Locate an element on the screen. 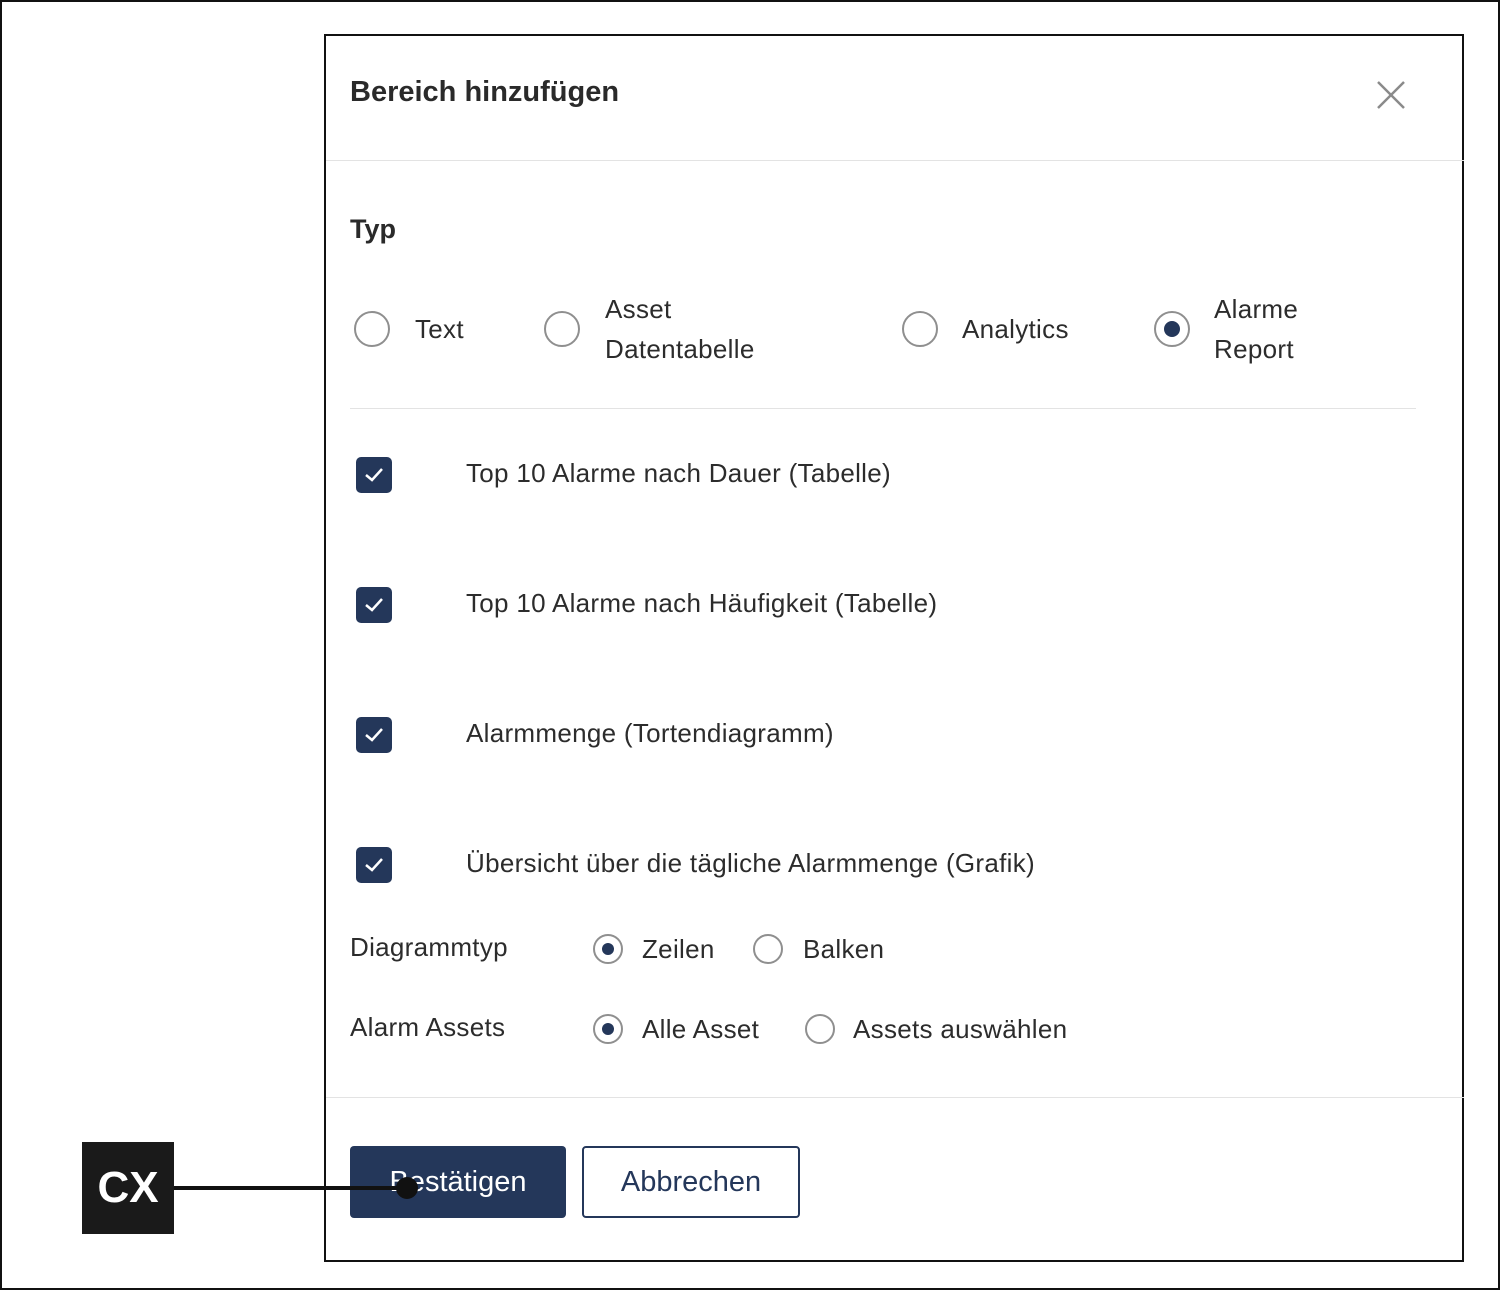 The width and height of the screenshot is (1500, 1290). close-button is located at coordinates (1391, 95).